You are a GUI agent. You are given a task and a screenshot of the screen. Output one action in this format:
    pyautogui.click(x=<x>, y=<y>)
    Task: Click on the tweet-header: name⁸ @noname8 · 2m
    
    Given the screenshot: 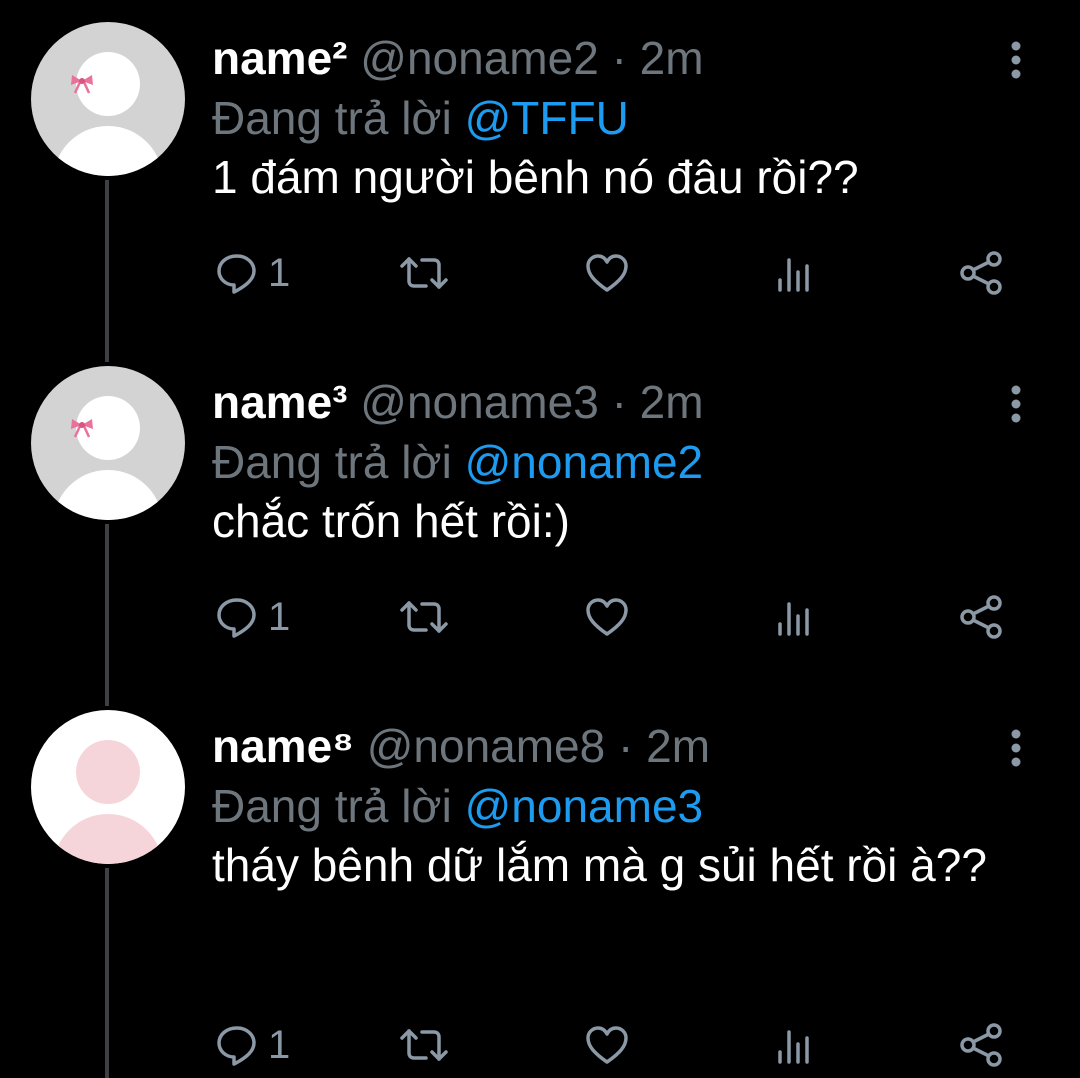 What is the action you would take?
    pyautogui.click(x=461, y=746)
    